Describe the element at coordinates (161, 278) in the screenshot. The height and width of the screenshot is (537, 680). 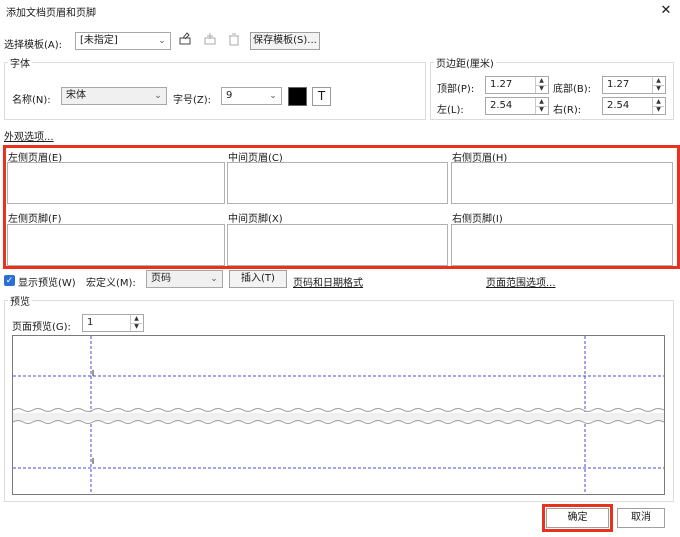
I see `macro-value: 页码` at that location.